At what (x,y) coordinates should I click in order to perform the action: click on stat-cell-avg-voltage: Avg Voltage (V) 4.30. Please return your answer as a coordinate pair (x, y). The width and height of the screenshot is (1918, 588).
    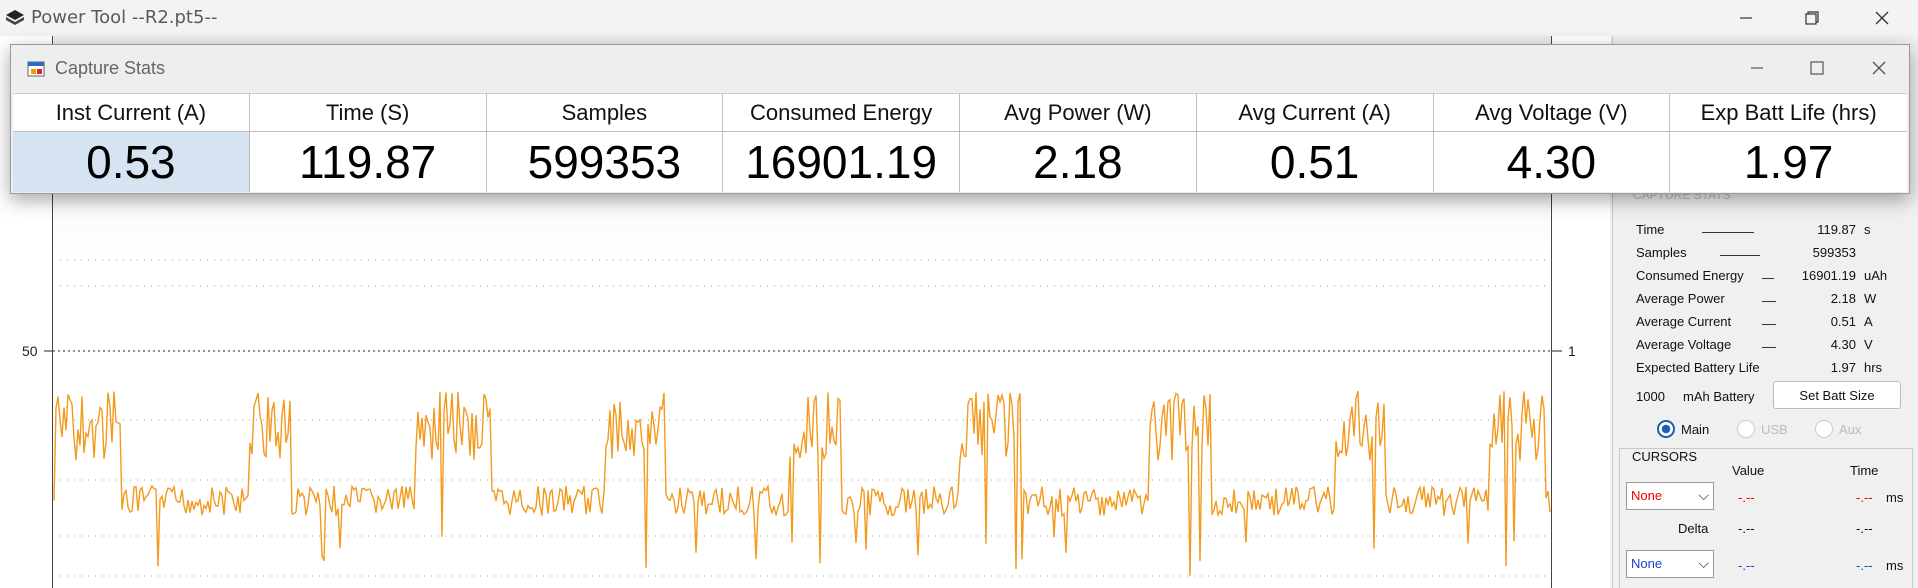
    Looking at the image, I should click on (1552, 143).